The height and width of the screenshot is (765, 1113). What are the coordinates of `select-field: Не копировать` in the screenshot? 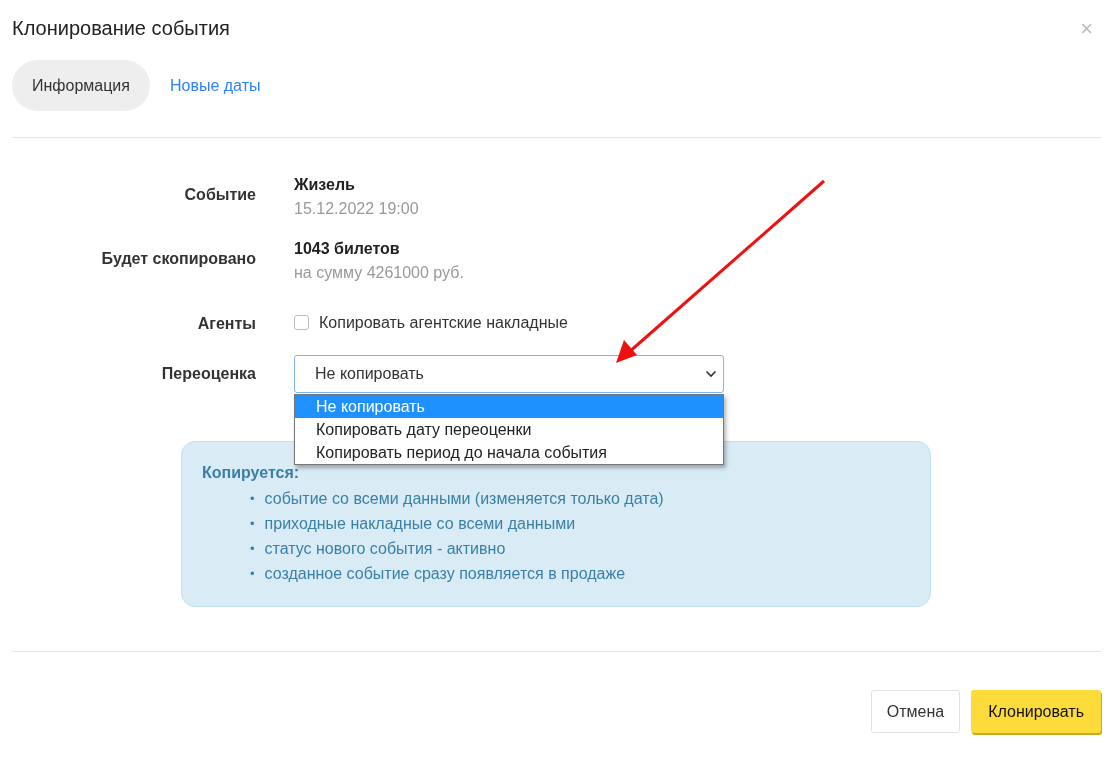 It's located at (509, 374).